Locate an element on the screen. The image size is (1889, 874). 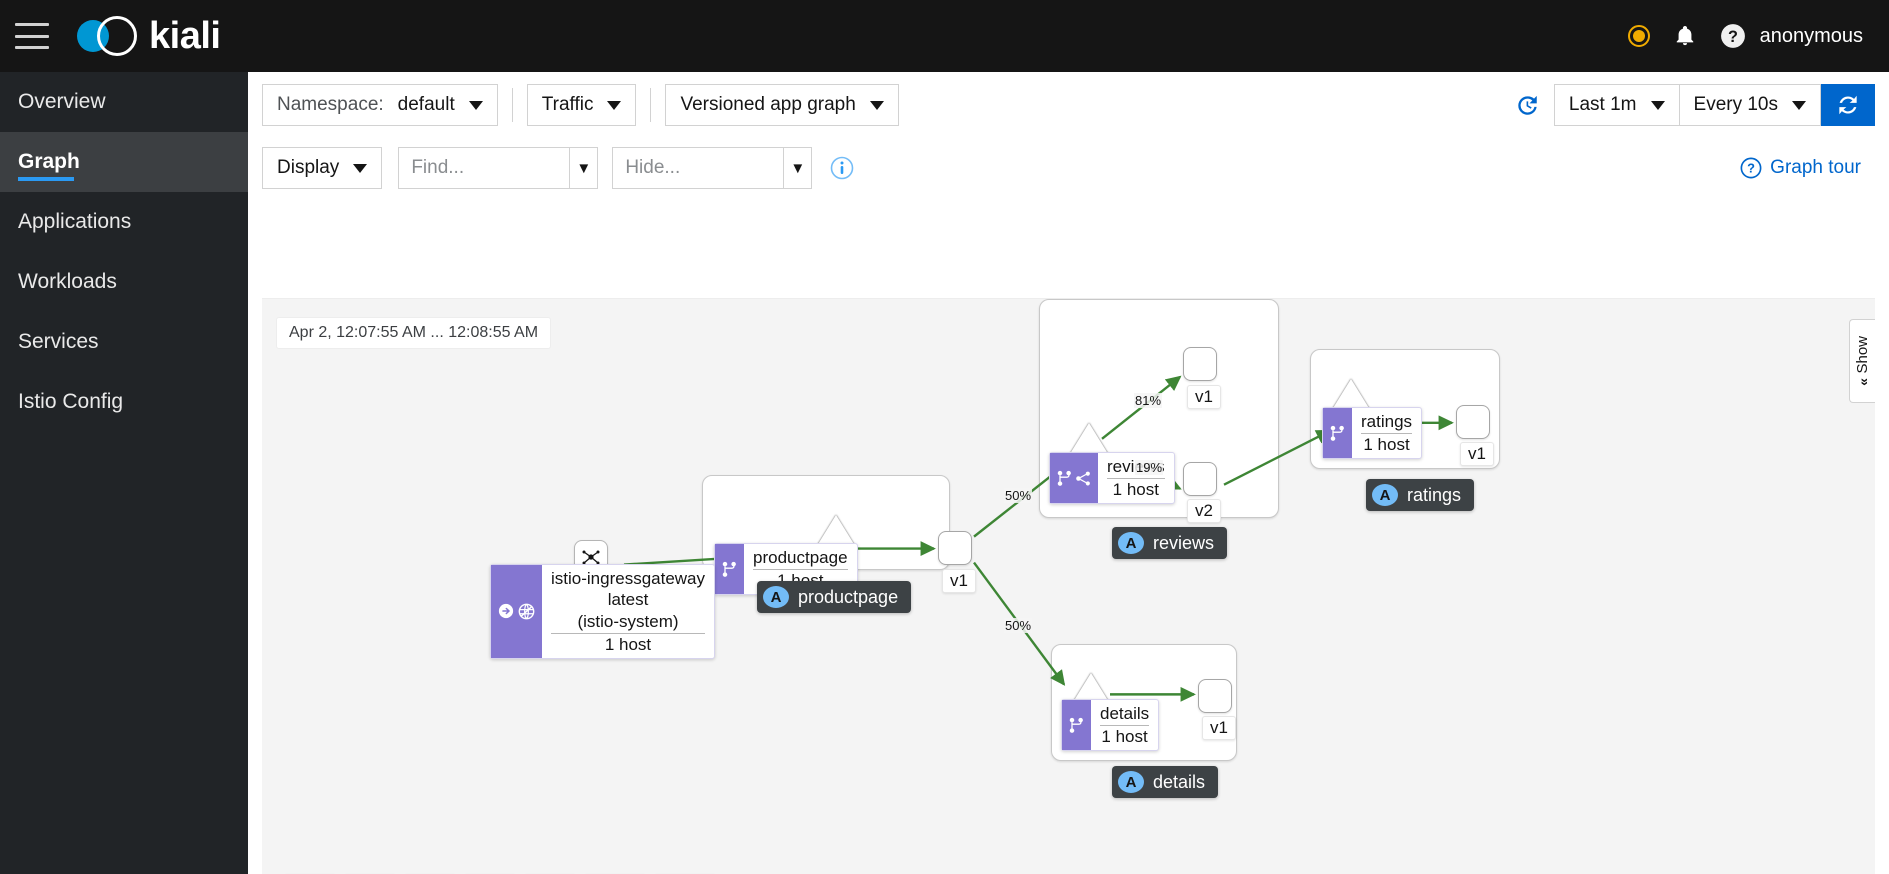
istio-status-icon is located at coordinates (1638, 36).